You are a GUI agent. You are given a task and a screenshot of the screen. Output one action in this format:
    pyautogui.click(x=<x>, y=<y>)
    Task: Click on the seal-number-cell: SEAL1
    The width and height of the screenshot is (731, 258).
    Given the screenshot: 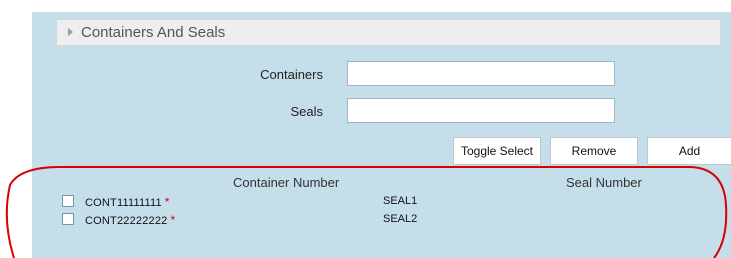 What is the action you would take?
    pyautogui.click(x=400, y=201)
    